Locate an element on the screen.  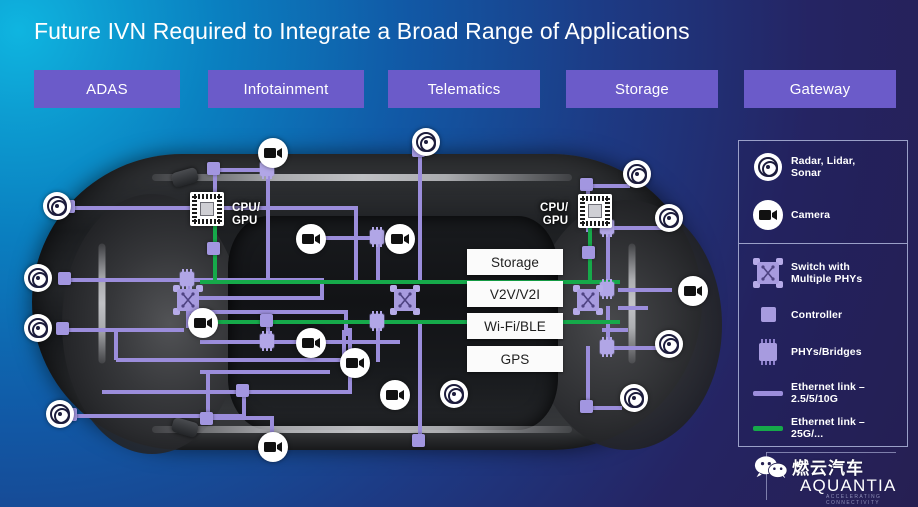
radar-sensor-rear-right-corner is located at coordinates (634, 398).